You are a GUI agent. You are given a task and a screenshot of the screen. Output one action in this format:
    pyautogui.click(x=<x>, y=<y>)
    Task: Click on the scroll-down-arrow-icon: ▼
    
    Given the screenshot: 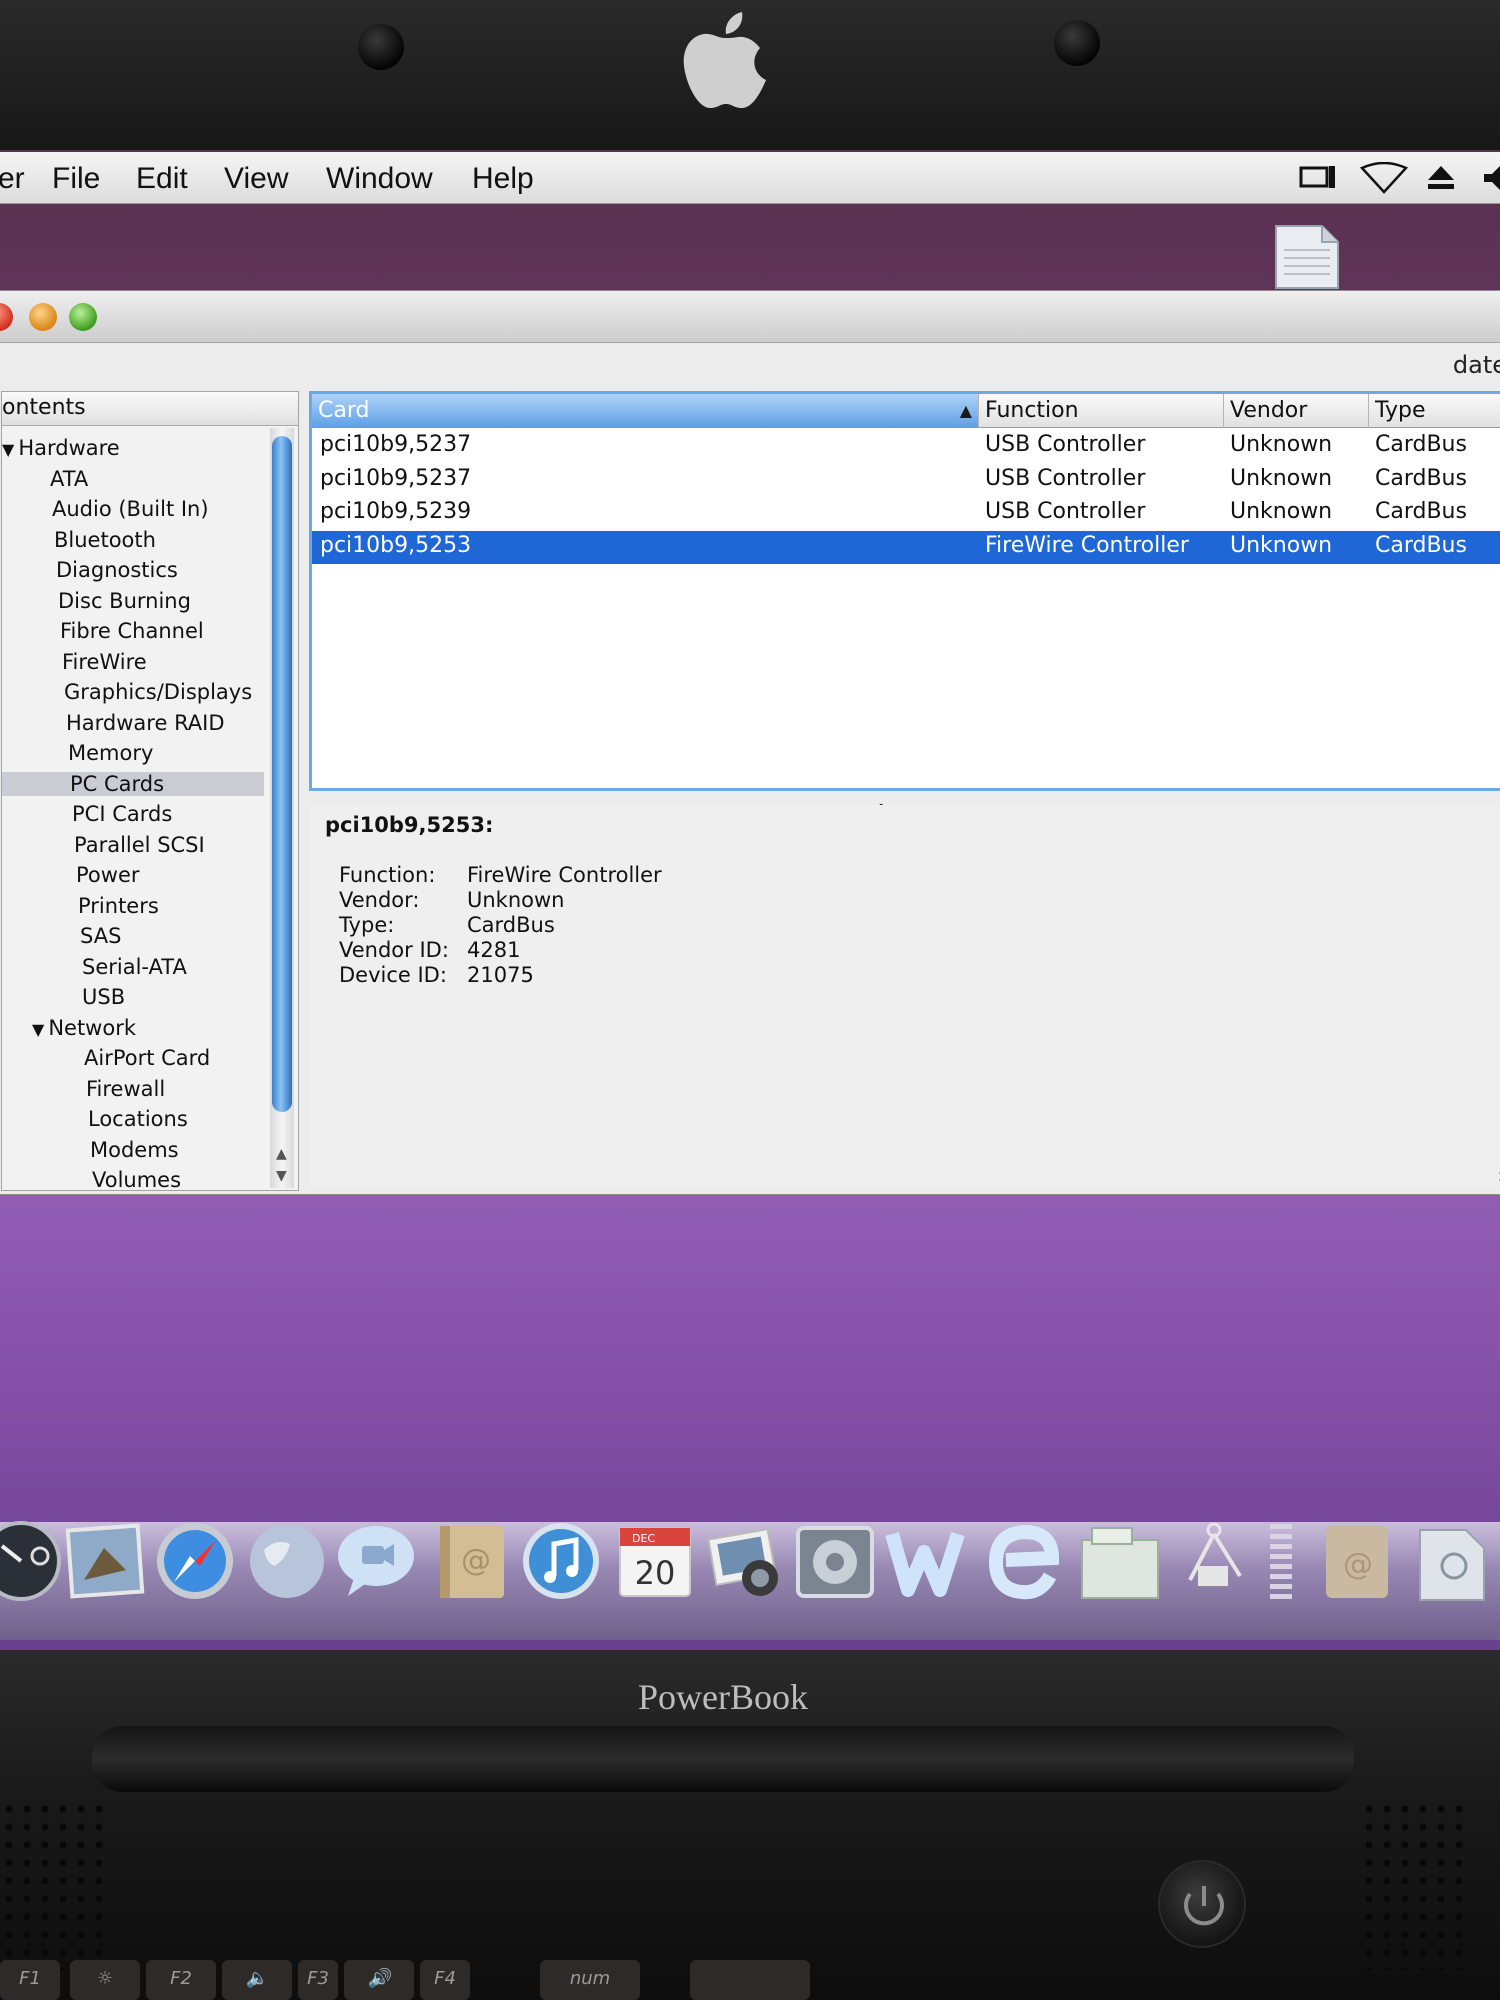 What is the action you would take?
    pyautogui.click(x=281, y=1176)
    